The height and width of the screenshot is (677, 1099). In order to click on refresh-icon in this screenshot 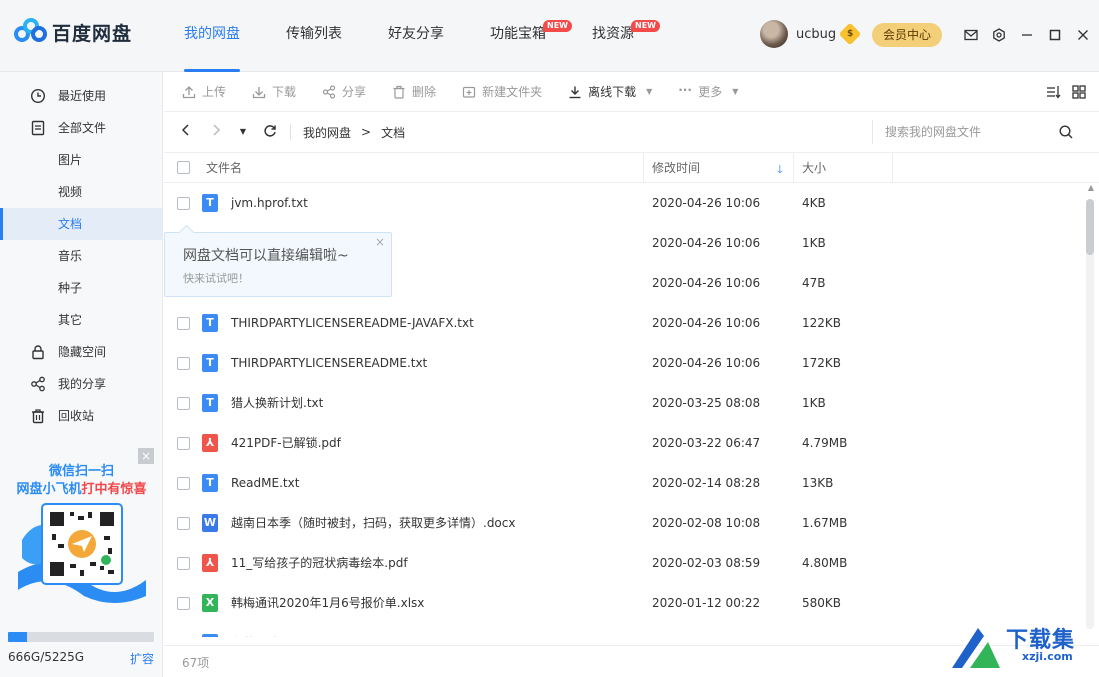, I will do `click(270, 132)`.